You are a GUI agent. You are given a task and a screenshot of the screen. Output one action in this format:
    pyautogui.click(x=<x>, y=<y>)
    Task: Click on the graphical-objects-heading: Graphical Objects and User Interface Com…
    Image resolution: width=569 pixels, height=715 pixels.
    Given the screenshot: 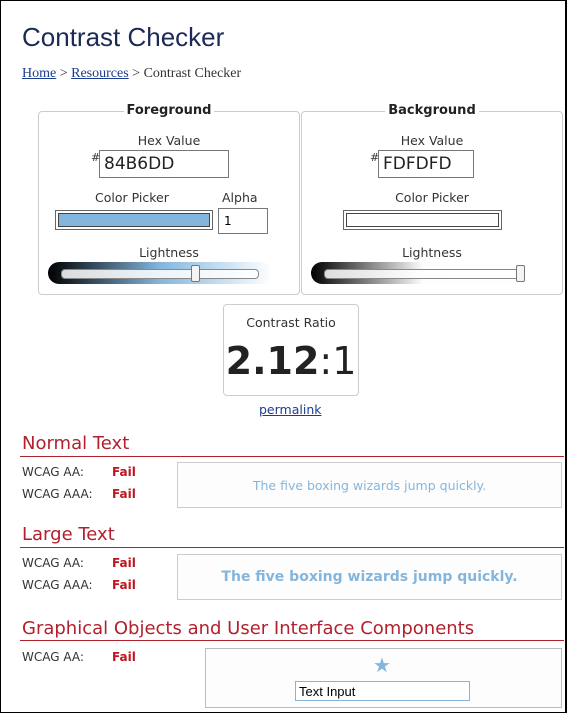 What is the action you would take?
    pyautogui.click(x=248, y=628)
    